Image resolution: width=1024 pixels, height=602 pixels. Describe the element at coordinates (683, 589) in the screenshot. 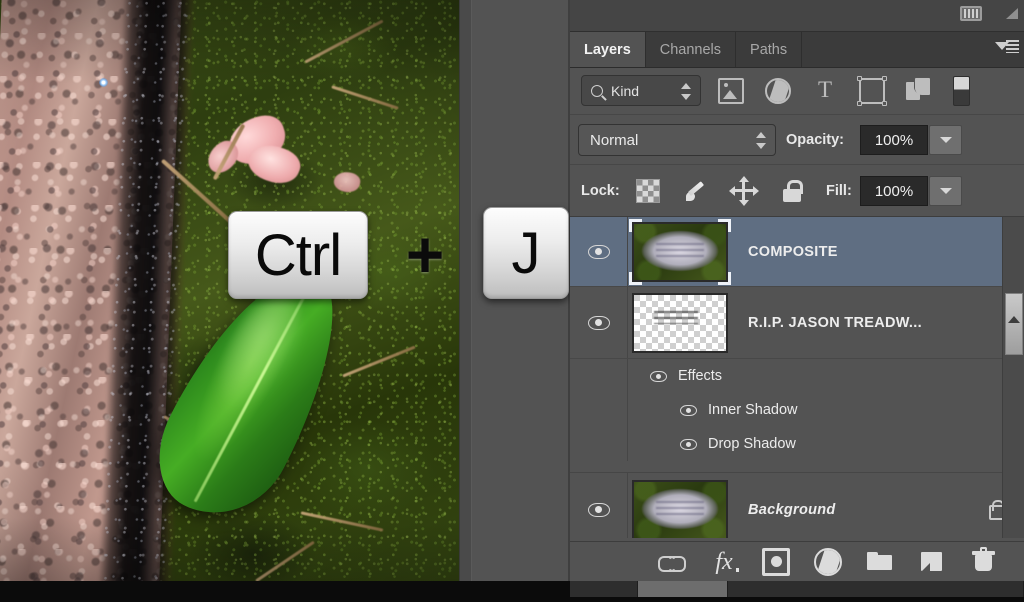

I see `bottom-tab-active` at that location.